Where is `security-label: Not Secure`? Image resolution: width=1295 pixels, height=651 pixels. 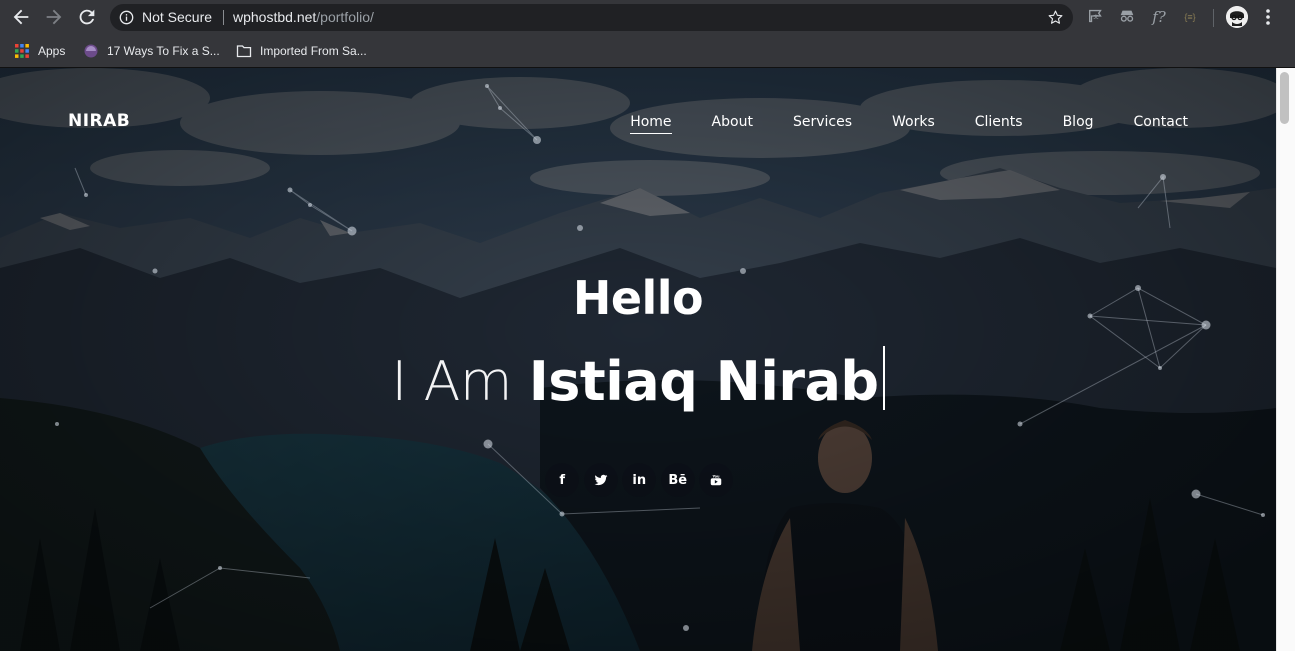 security-label: Not Secure is located at coordinates (177, 17).